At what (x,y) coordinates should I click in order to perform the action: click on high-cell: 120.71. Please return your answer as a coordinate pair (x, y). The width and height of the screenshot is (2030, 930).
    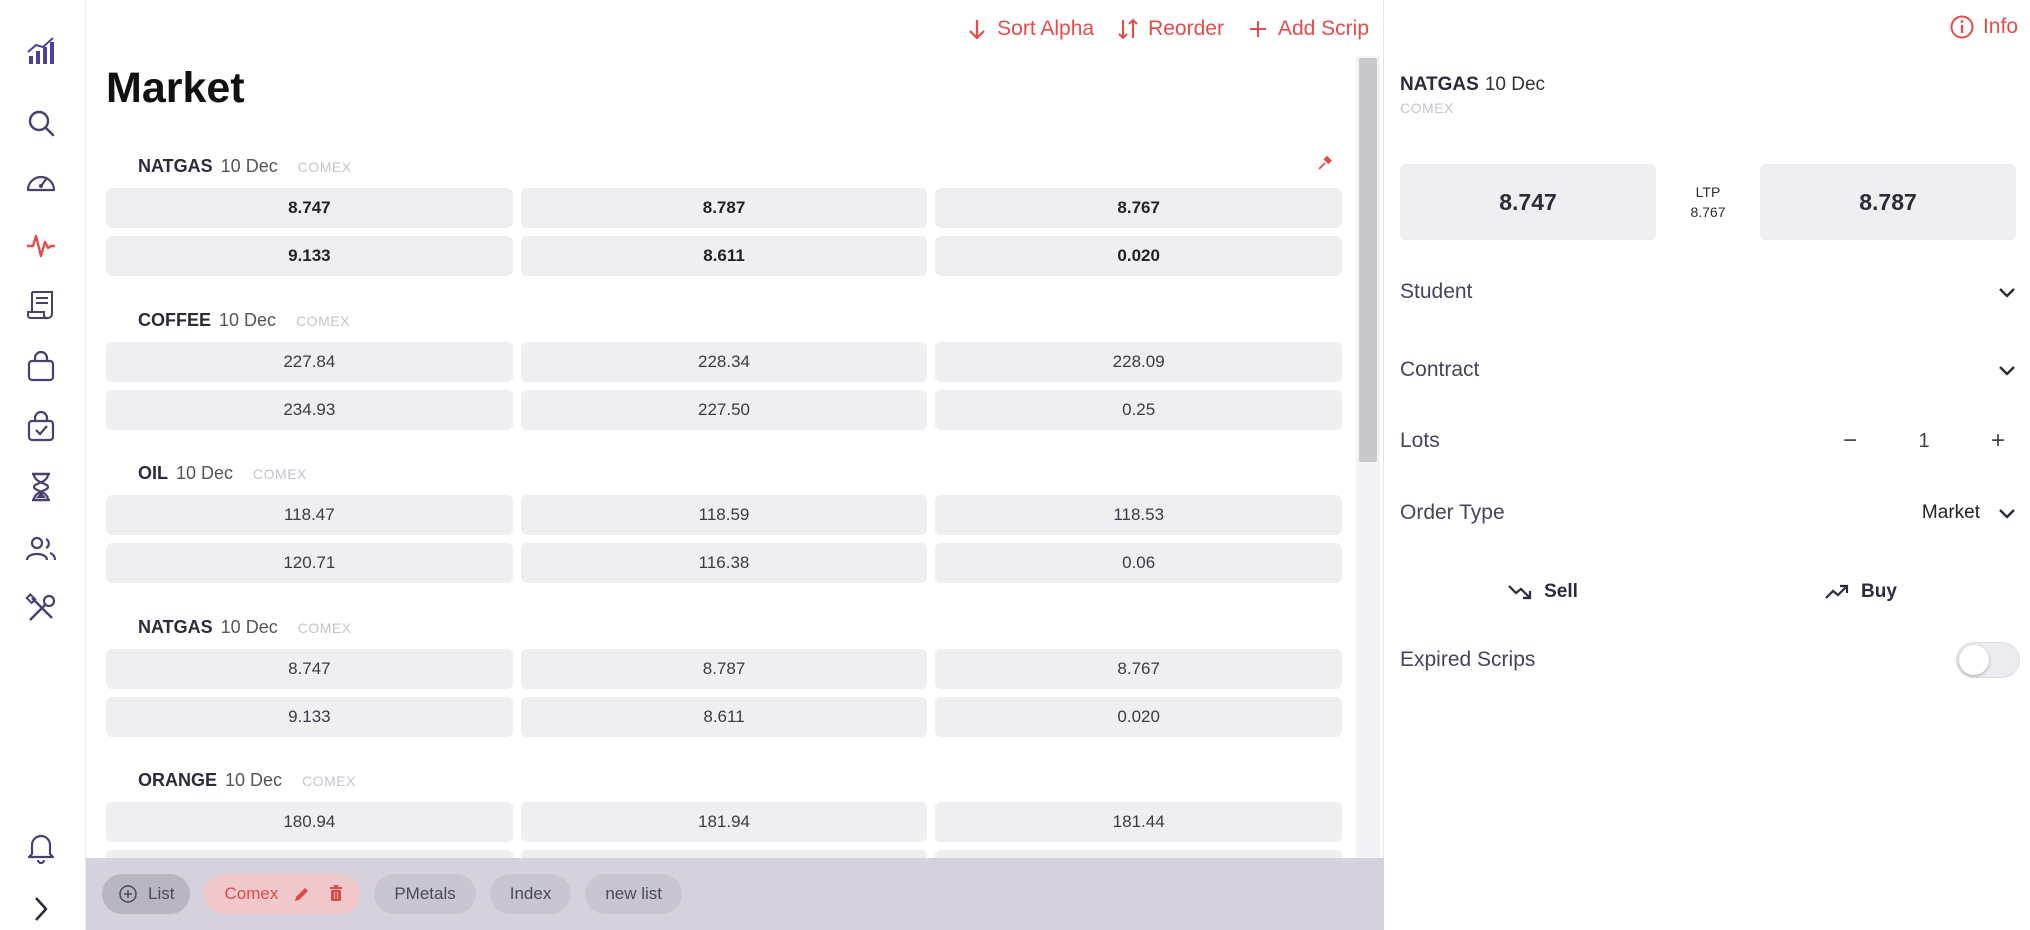
    Looking at the image, I should click on (309, 563).